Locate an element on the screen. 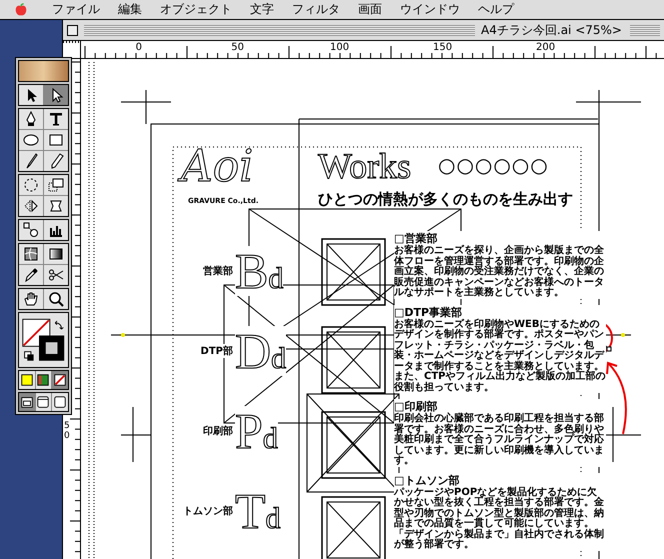  gradient-icon is located at coordinates (56, 254).